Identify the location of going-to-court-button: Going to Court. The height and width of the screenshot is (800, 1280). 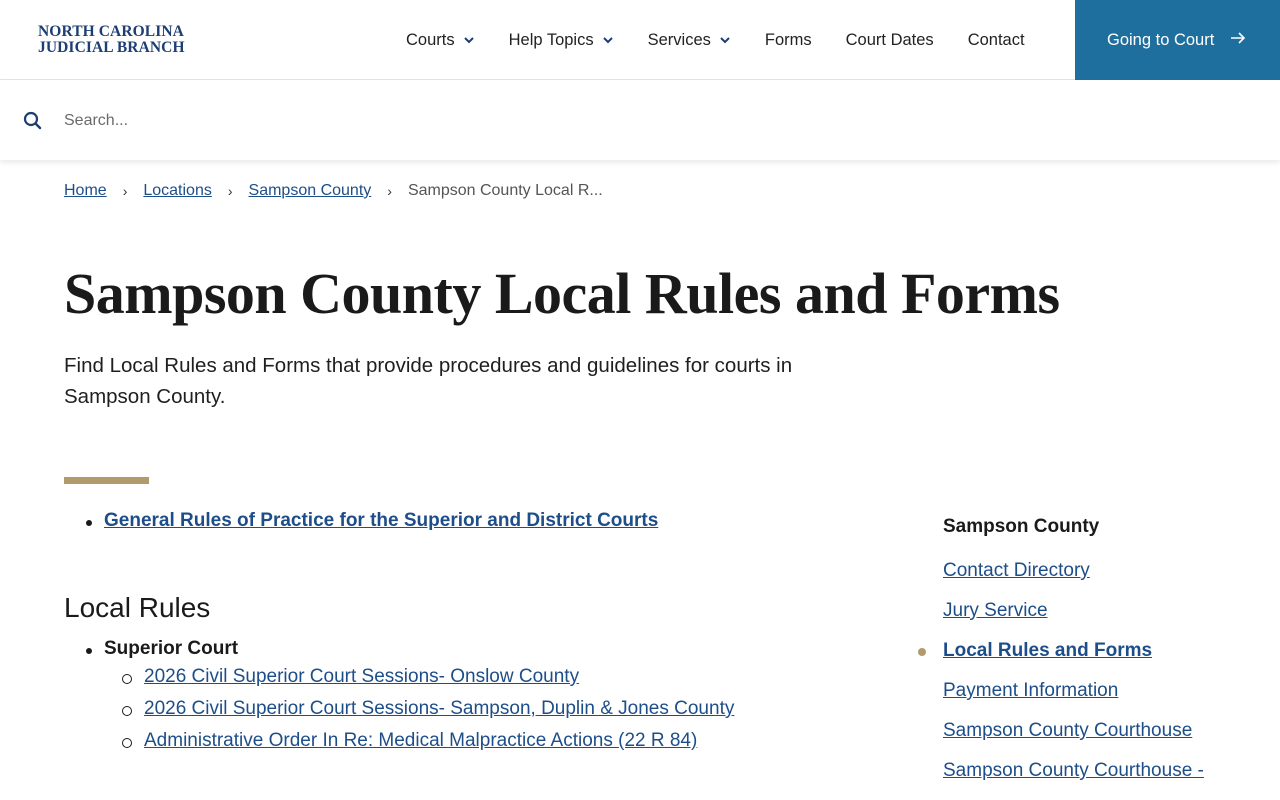
(1177, 40).